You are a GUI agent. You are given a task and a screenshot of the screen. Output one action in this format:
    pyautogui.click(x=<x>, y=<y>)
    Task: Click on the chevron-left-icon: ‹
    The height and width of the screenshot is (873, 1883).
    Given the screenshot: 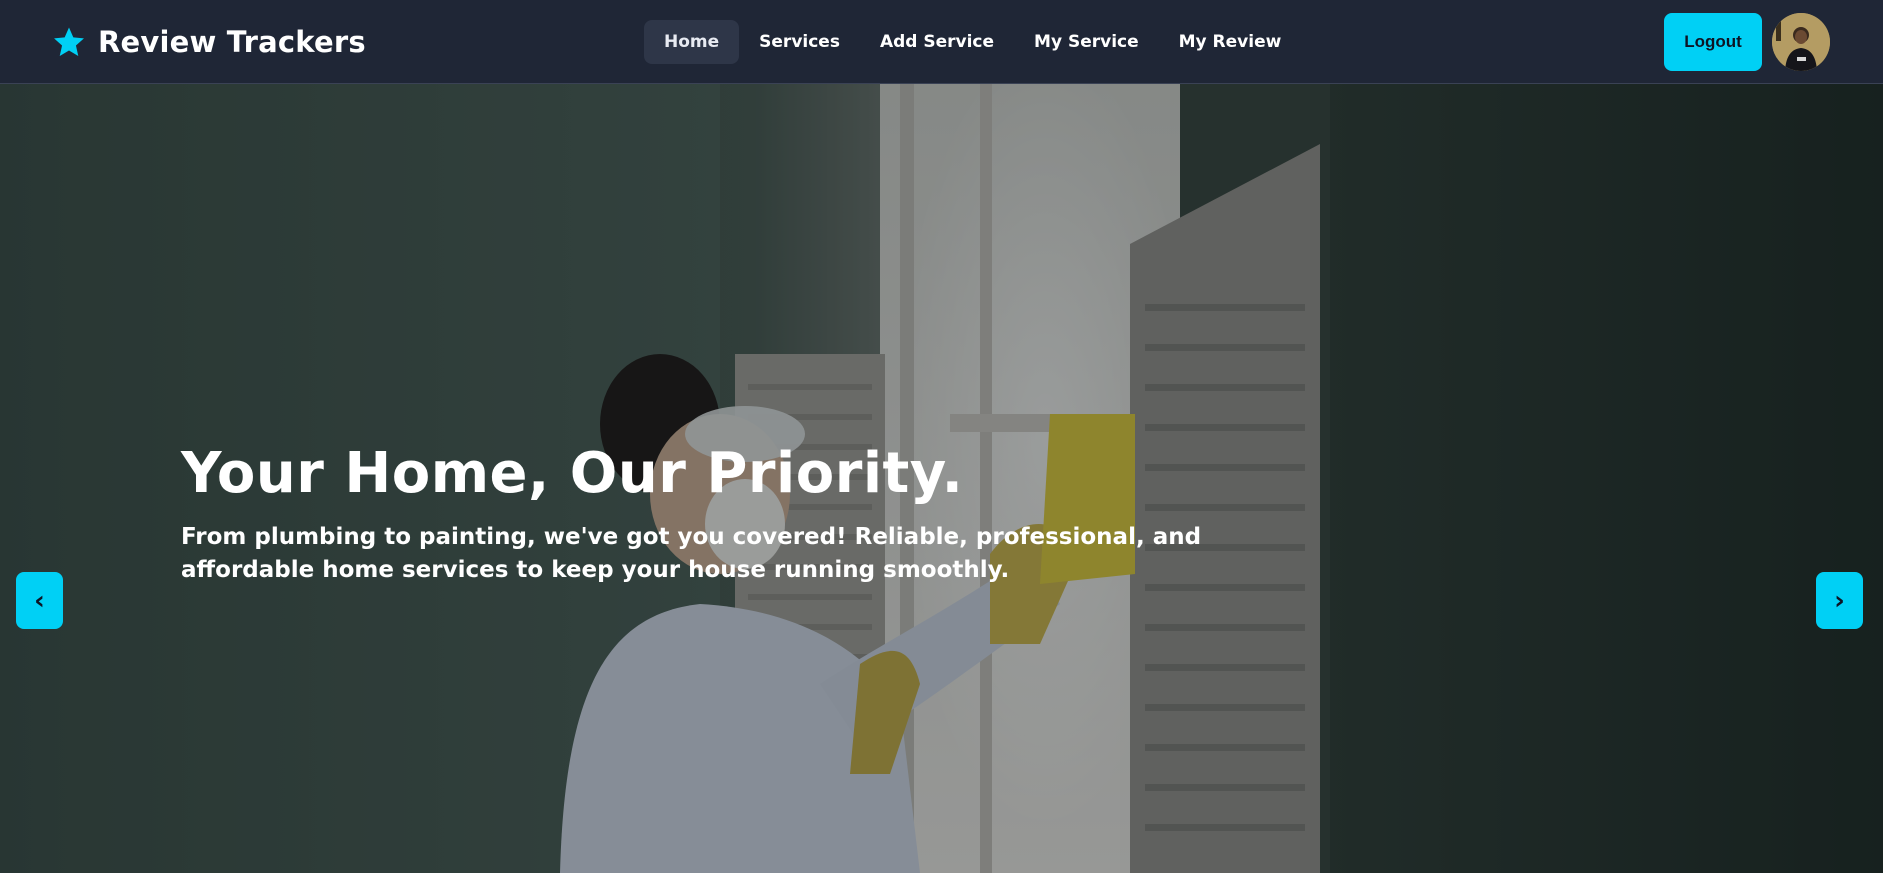 What is the action you would take?
    pyautogui.click(x=39, y=600)
    